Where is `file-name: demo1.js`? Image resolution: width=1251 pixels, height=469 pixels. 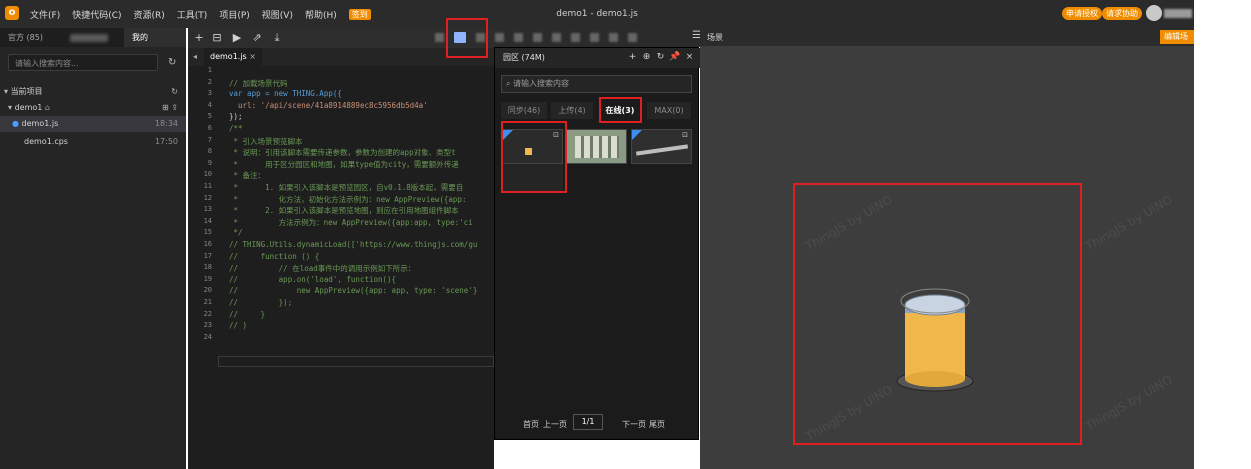
file-name: demo1.js is located at coordinates (40, 123).